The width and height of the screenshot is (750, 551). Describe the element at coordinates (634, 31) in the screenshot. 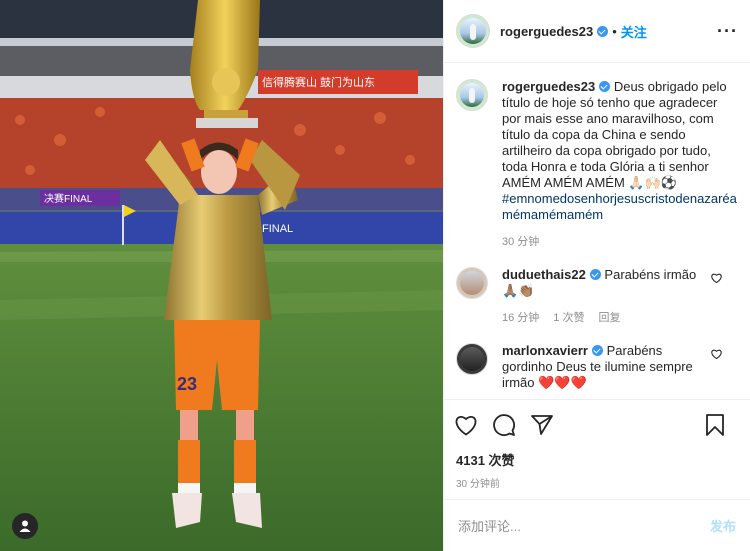

I see `follow-button: 关注` at that location.